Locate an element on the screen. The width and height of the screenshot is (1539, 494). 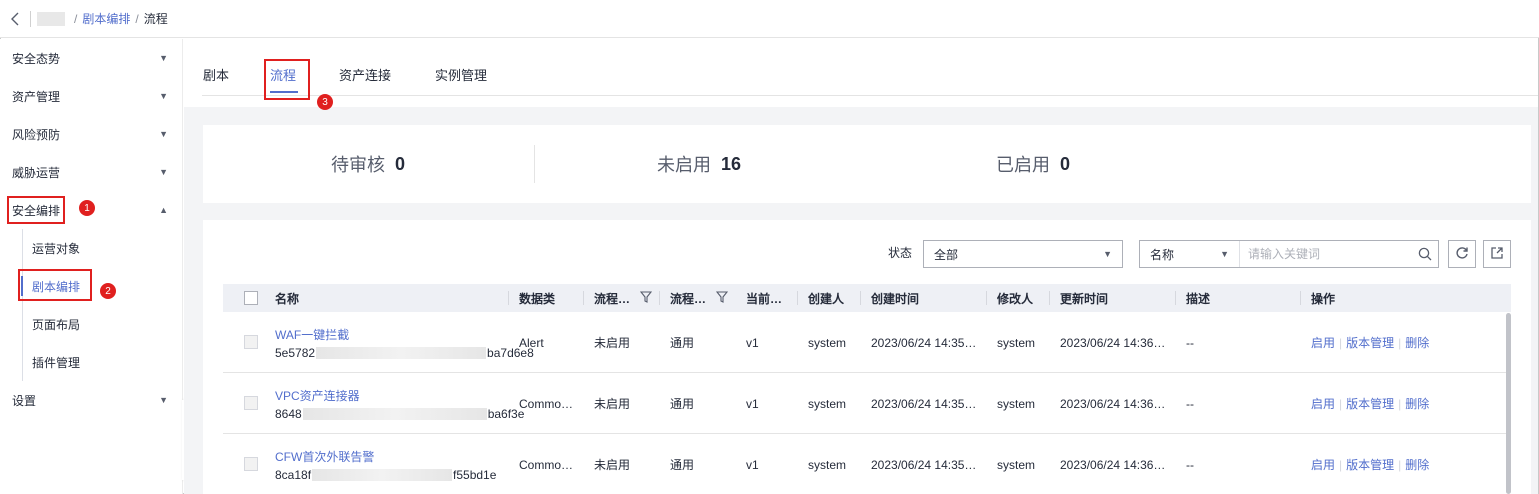
search-group: 名称 ▼ is located at coordinates (1289, 254).